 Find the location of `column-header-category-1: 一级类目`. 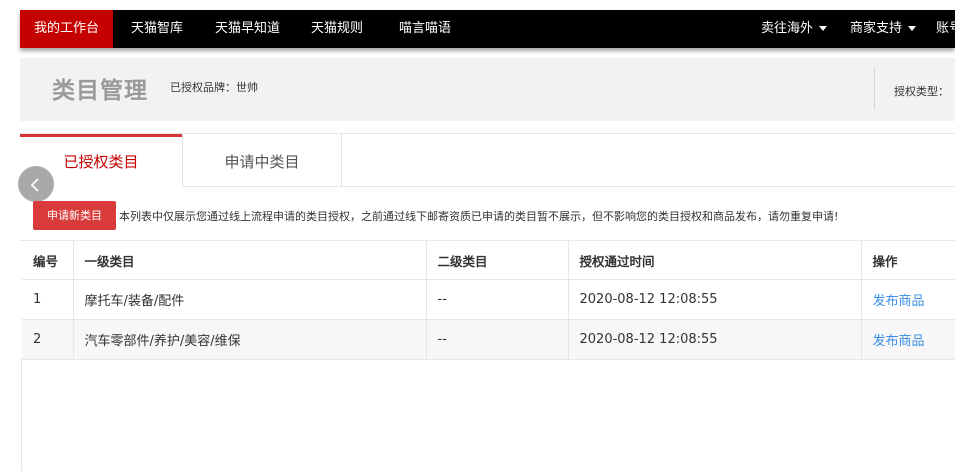

column-header-category-1: 一级类目 is located at coordinates (250, 260).